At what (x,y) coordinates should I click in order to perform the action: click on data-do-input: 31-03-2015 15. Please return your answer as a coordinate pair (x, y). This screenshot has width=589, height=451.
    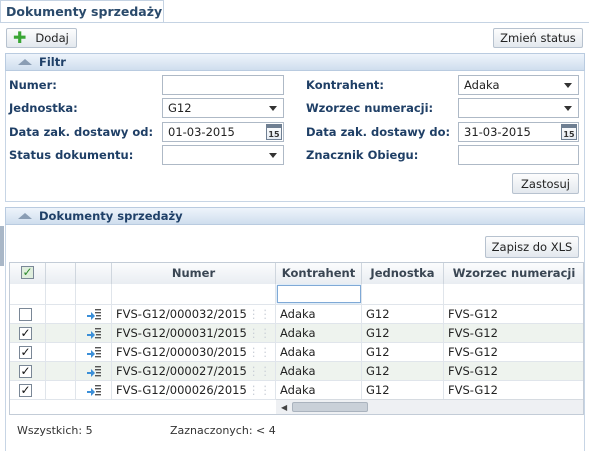
    Looking at the image, I should click on (518, 132).